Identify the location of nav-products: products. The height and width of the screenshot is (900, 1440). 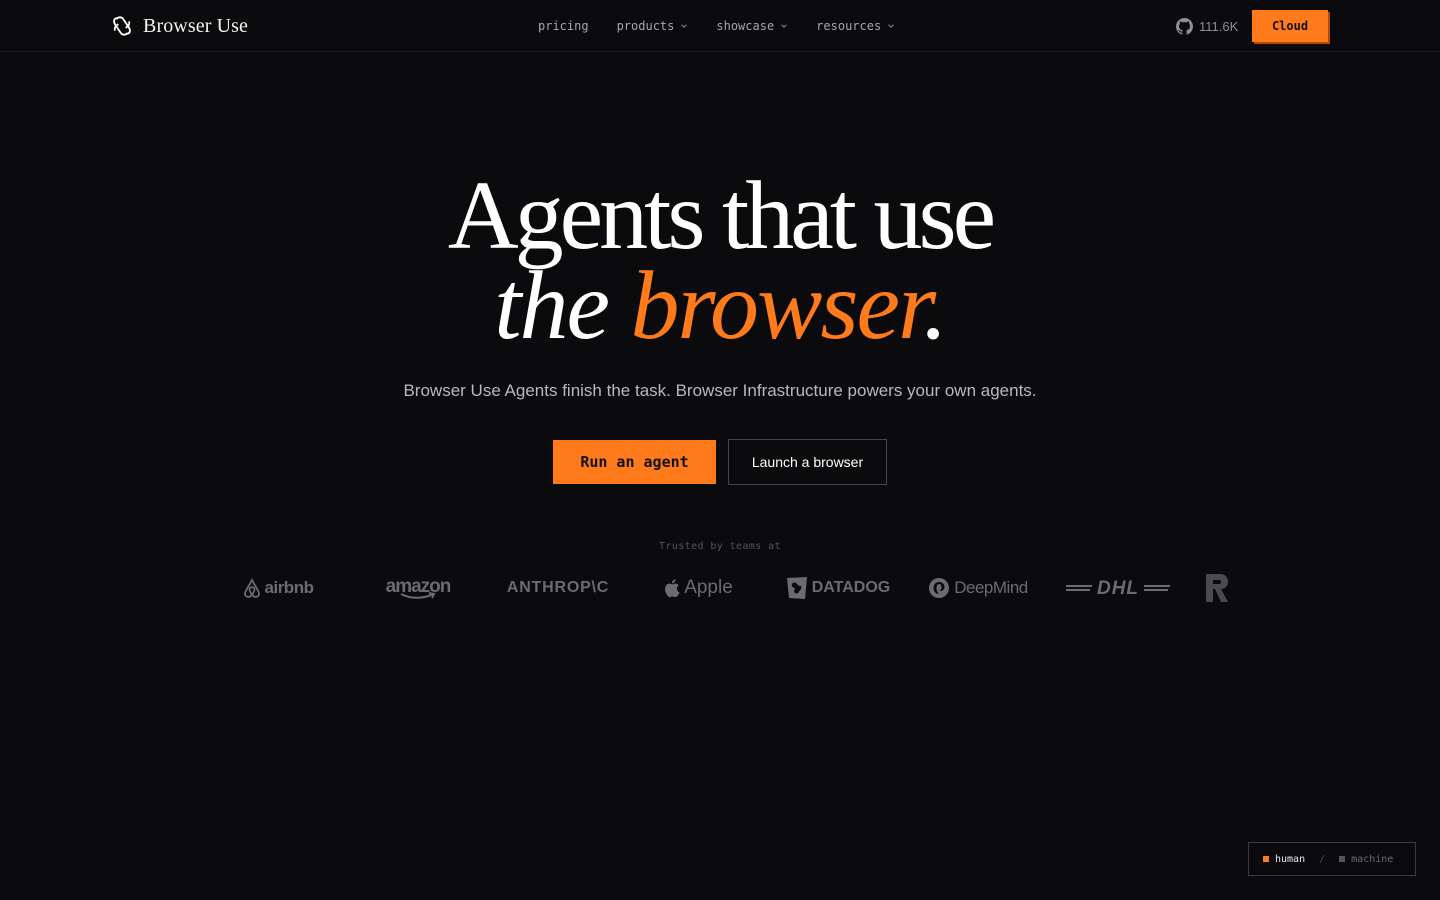
(653, 26).